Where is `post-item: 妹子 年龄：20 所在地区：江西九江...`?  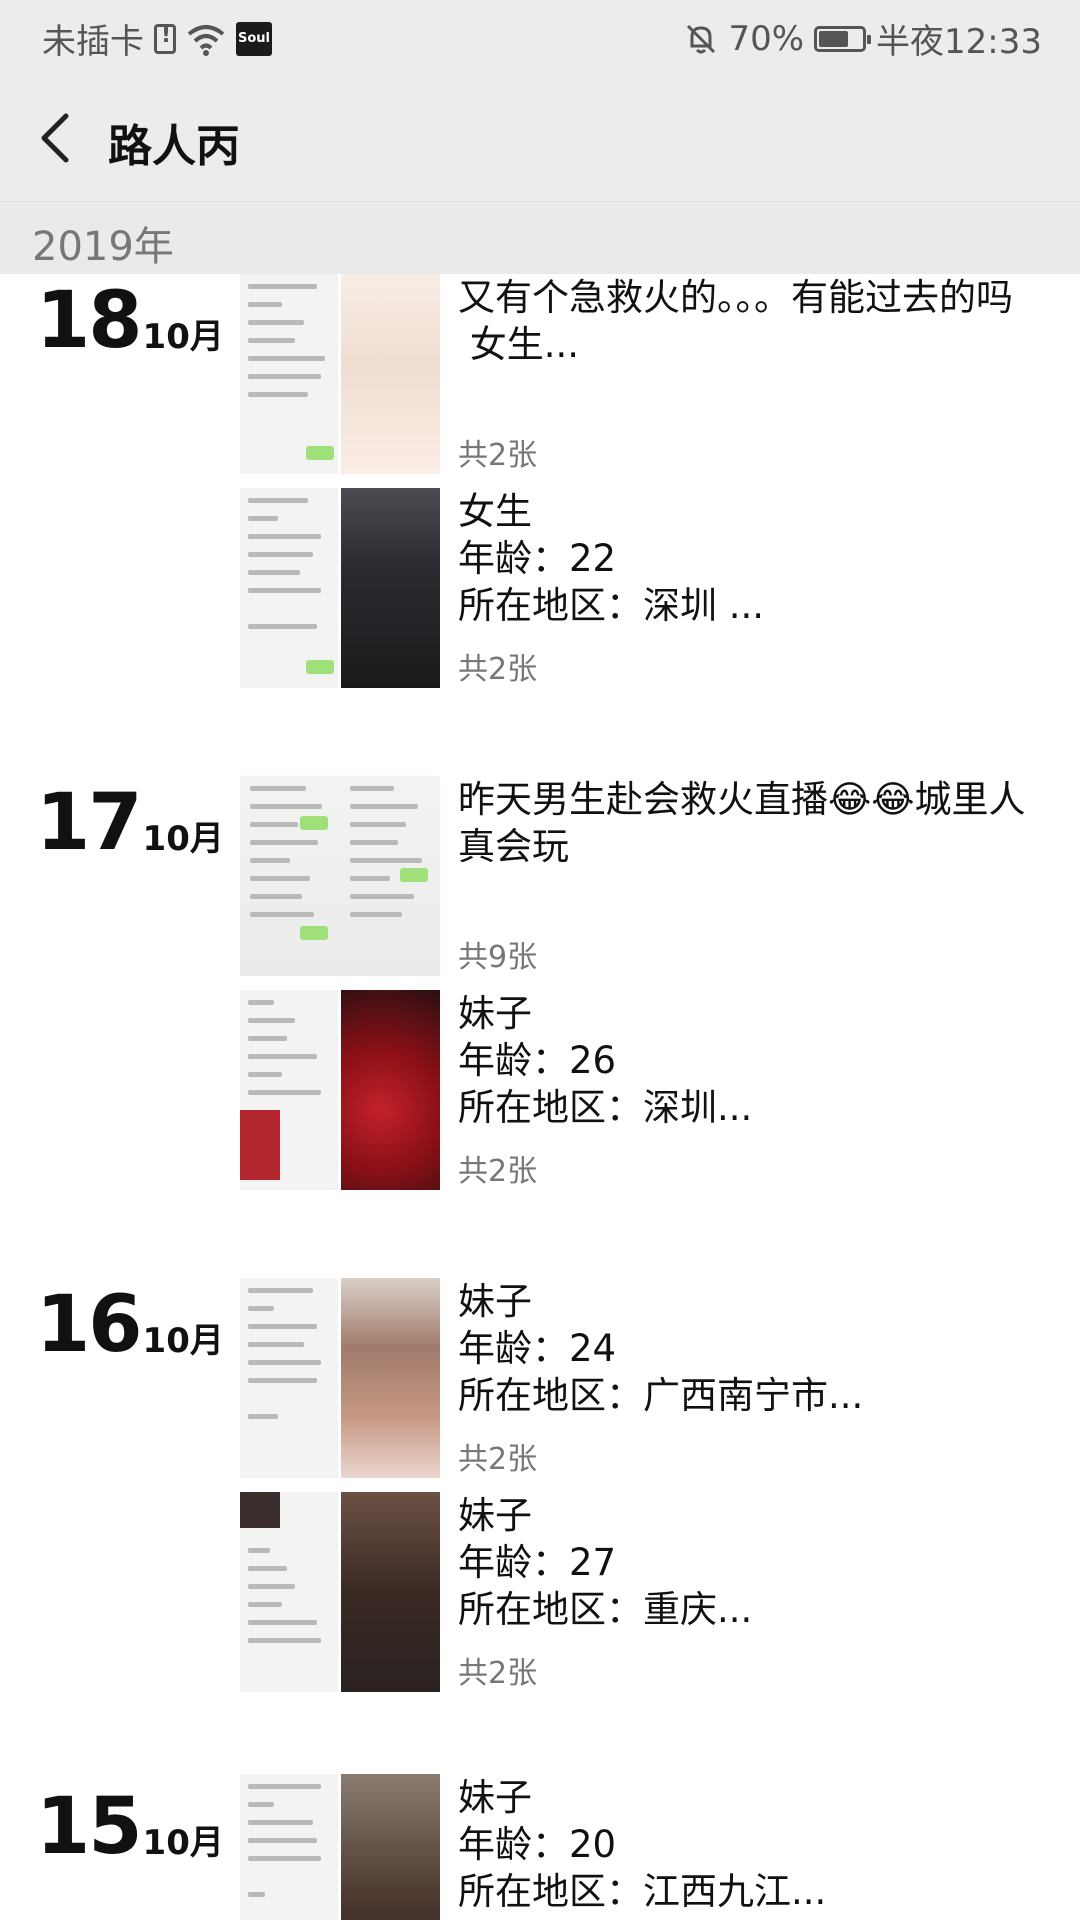
post-item: 妹子 年龄：20 所在地区：江西九江... is located at coordinates (650, 1847).